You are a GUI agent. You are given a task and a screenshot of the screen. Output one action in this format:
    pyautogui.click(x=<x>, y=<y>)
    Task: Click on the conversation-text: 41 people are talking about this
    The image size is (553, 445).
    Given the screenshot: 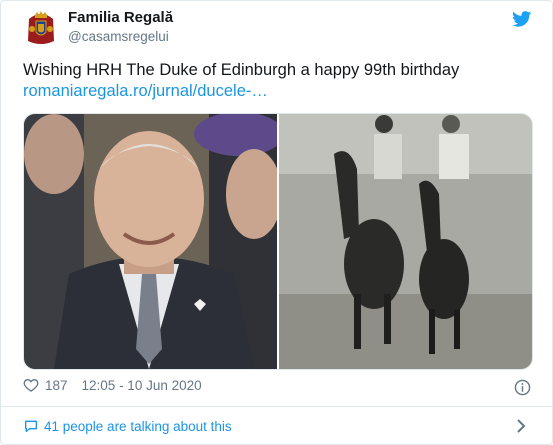 What is the action you would take?
    pyautogui.click(x=138, y=426)
    